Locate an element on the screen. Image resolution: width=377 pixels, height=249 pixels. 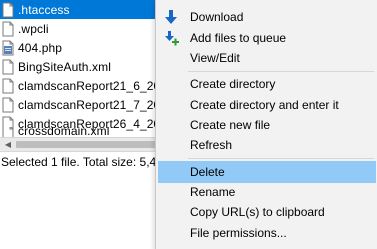
menu-item-copy-urls: Copy URL(s) to clipboard is located at coordinates (267, 212).